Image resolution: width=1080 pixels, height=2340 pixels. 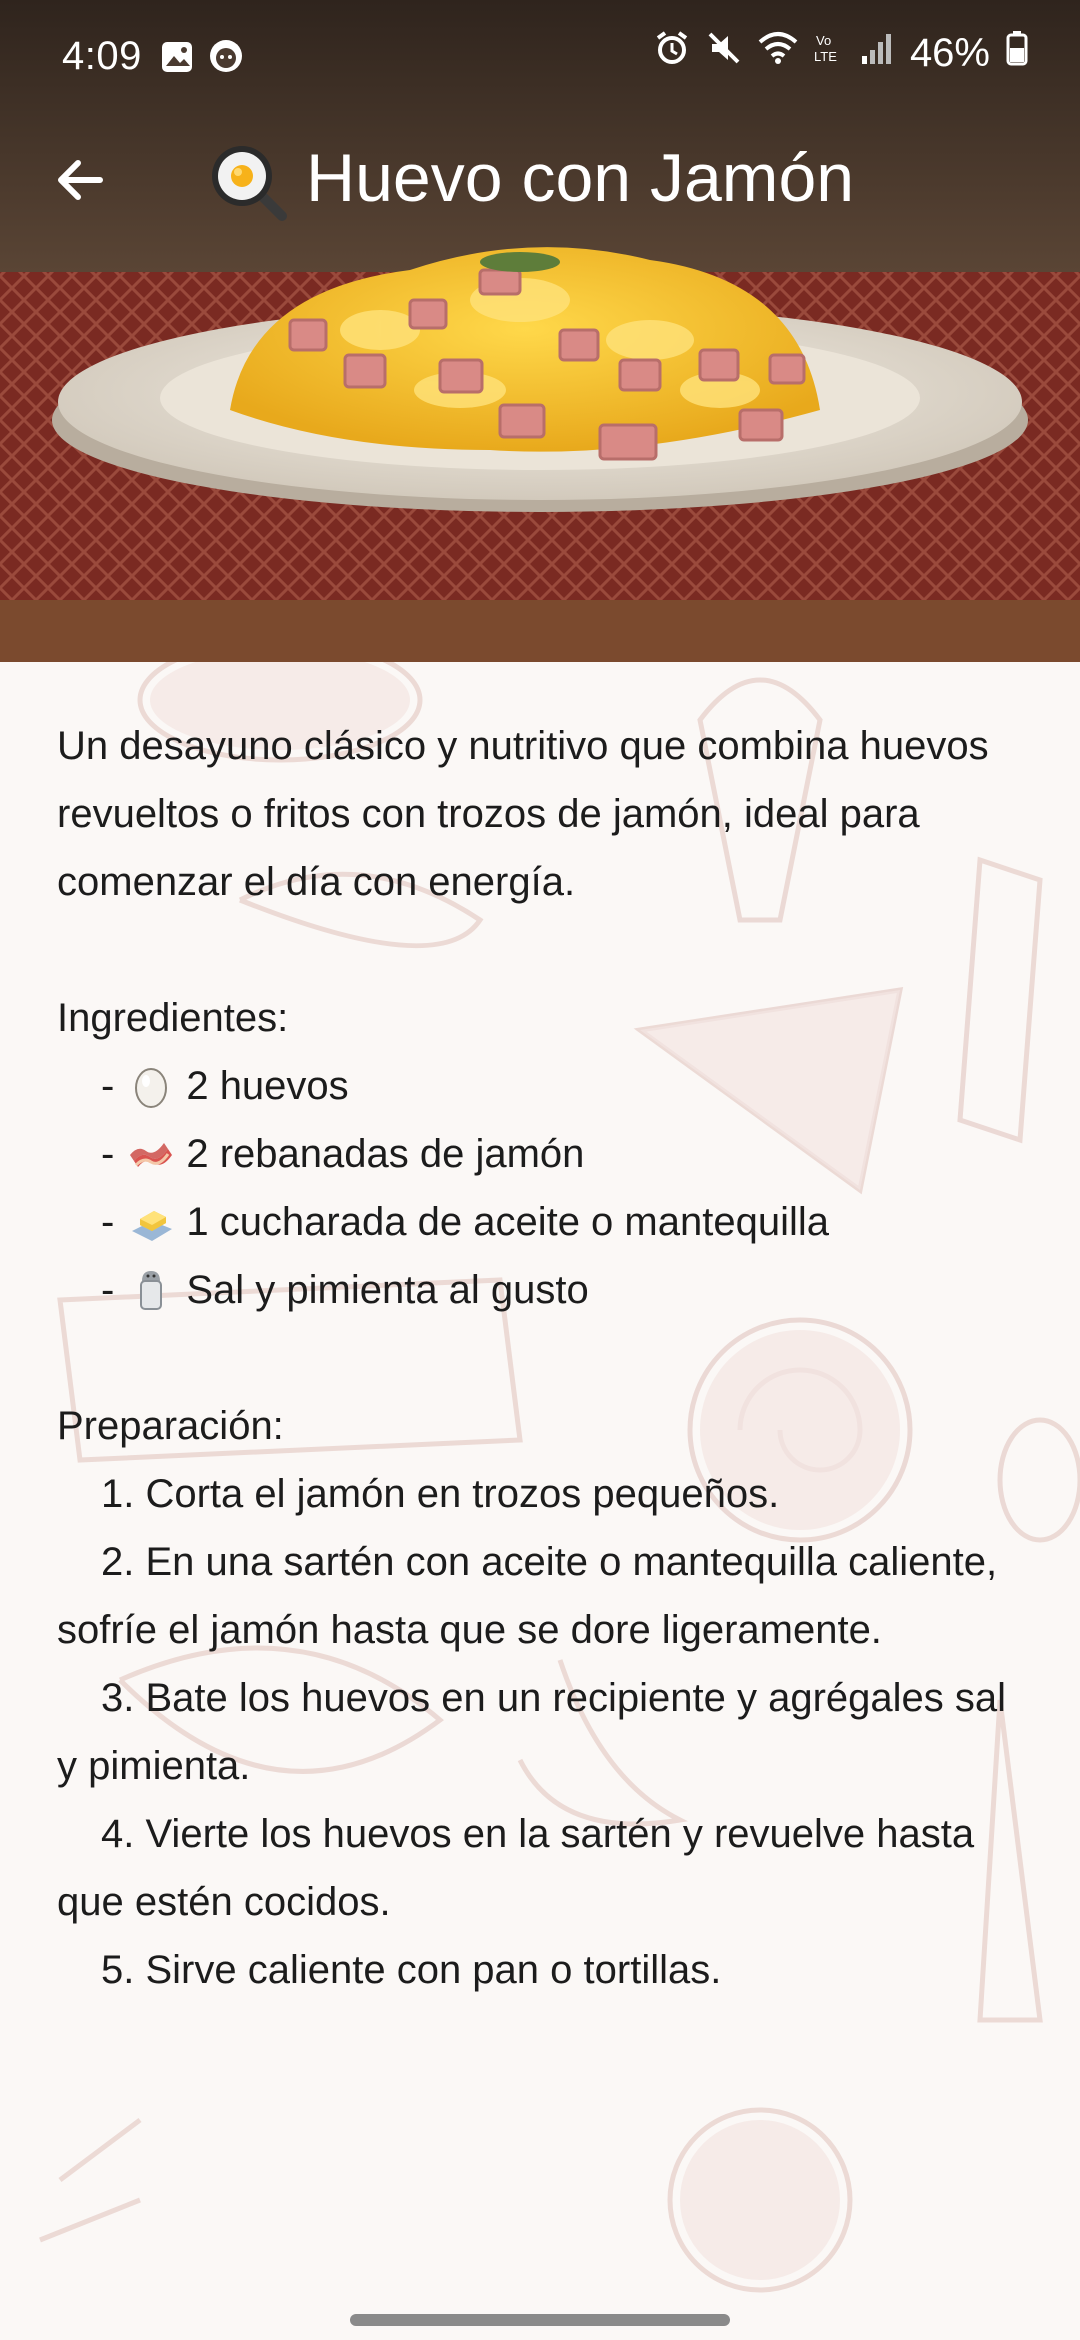 I want to click on app-bar: Huevo con Jamón, so click(x=540, y=192).